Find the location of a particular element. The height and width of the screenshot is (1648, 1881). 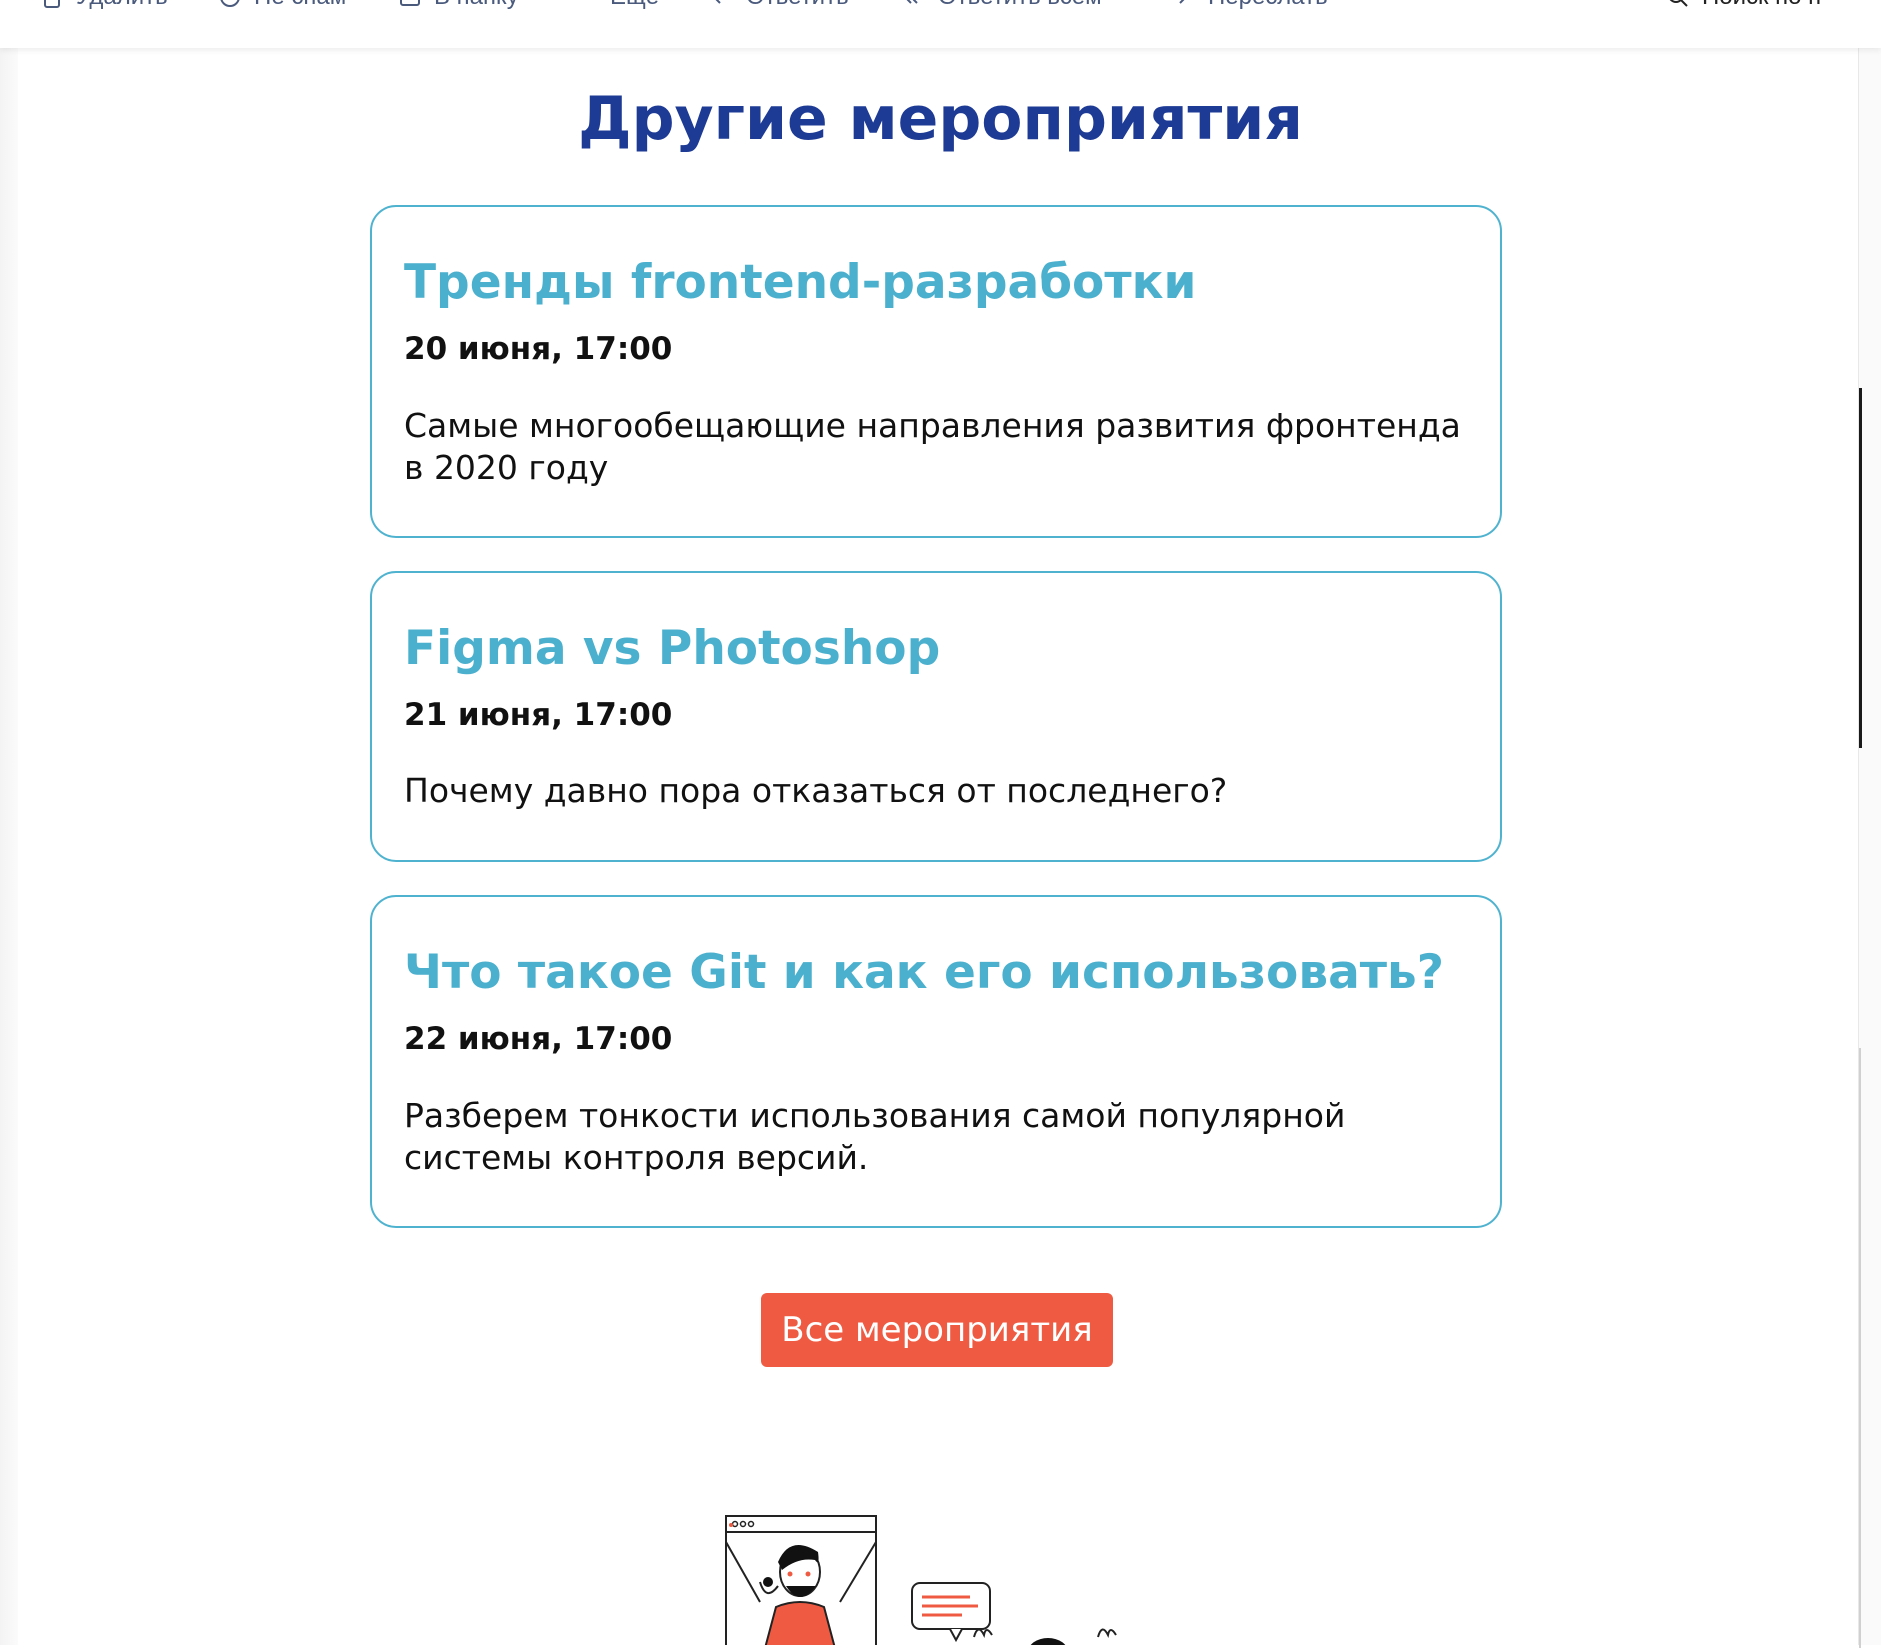

search-button: Поиск по п is located at coordinates (1743, 5).